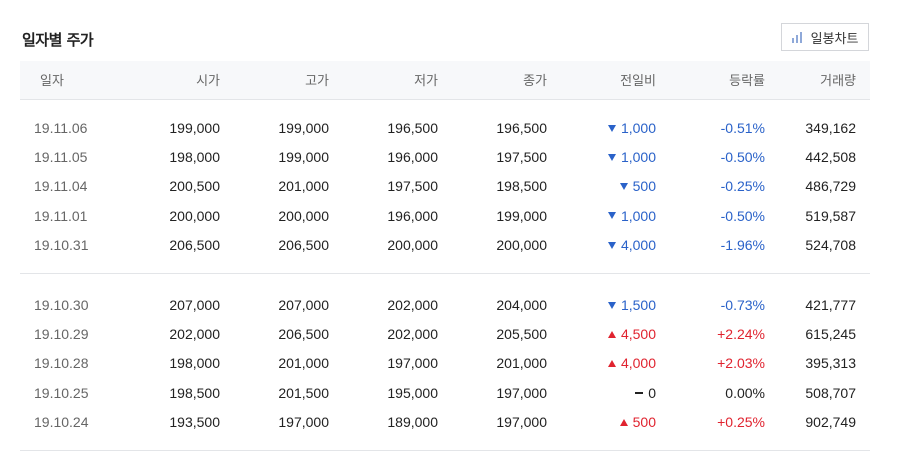  I want to click on column-header-close: 종가, so click(535, 81).